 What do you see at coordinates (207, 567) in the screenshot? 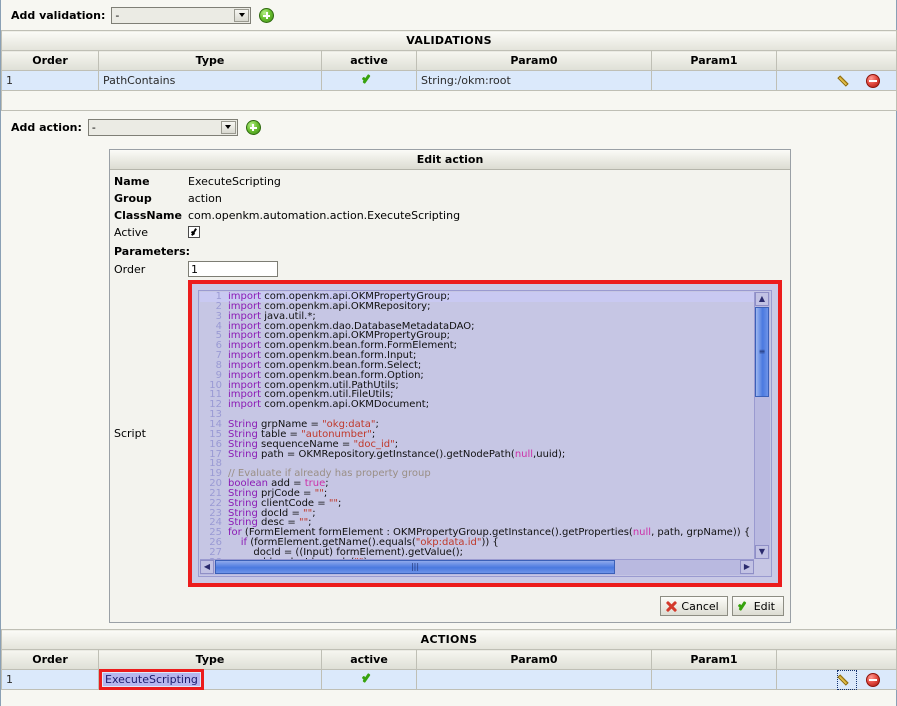
I see `scroll-left-icon: ◀` at bounding box center [207, 567].